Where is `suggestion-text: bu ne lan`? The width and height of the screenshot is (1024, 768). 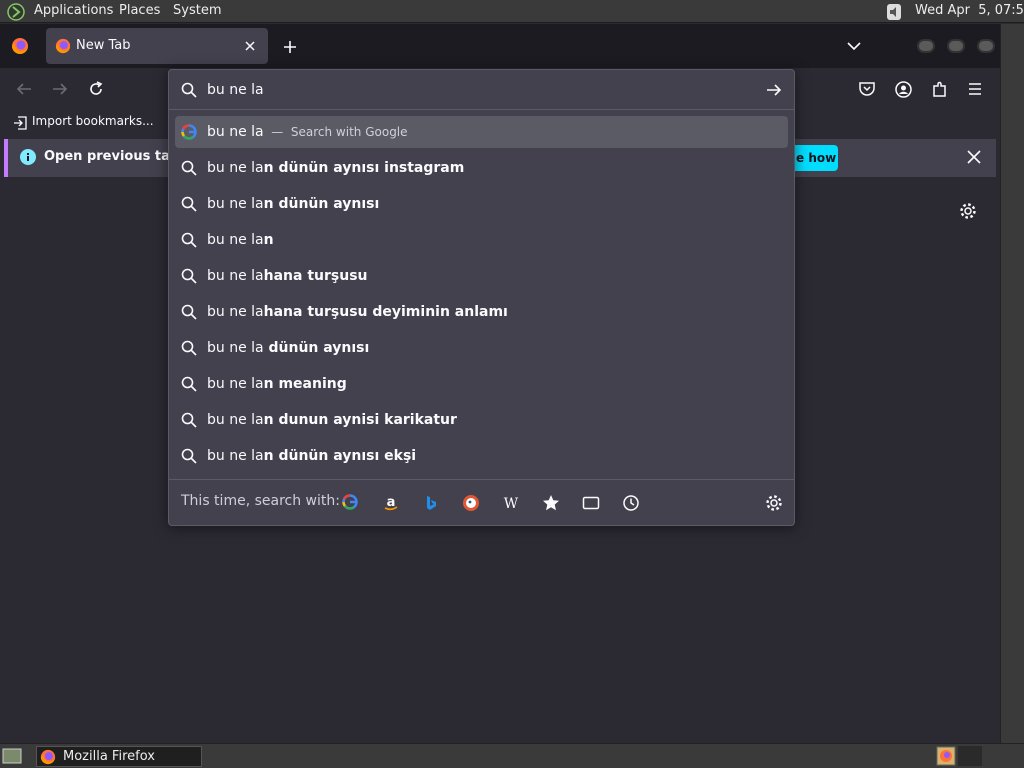
suggestion-text: bu ne lan is located at coordinates (240, 240).